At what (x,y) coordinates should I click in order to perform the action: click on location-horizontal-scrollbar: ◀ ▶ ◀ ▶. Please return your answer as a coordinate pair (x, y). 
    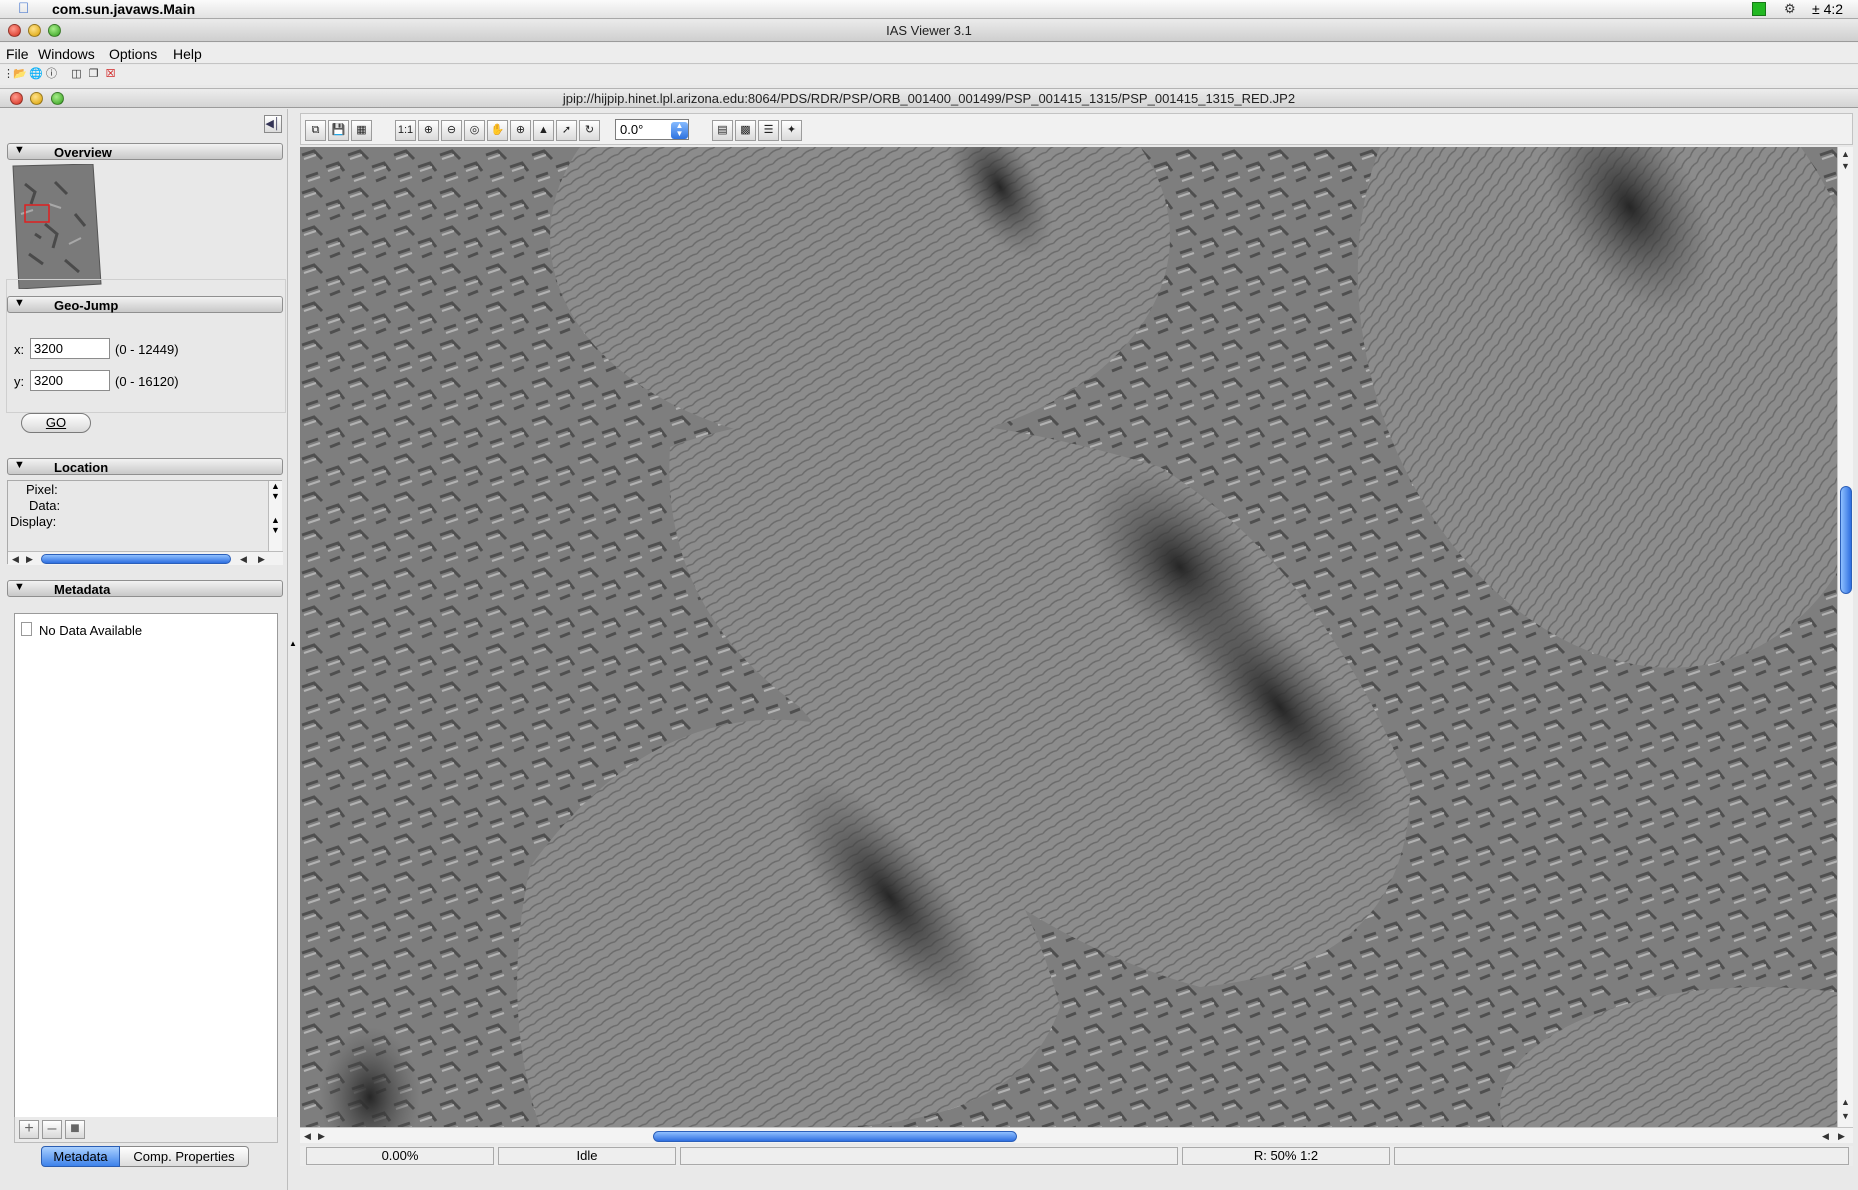
    Looking at the image, I should click on (145, 558).